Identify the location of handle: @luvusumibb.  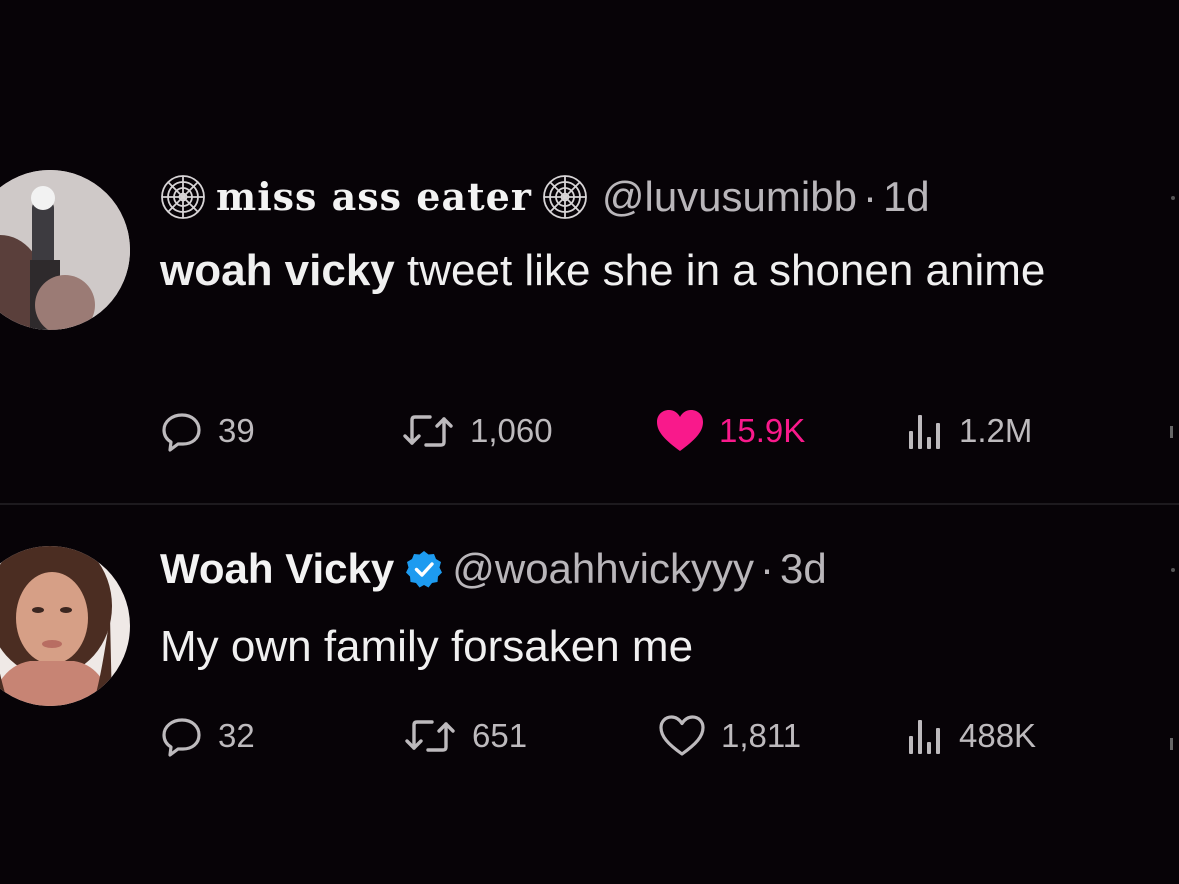
(729, 197).